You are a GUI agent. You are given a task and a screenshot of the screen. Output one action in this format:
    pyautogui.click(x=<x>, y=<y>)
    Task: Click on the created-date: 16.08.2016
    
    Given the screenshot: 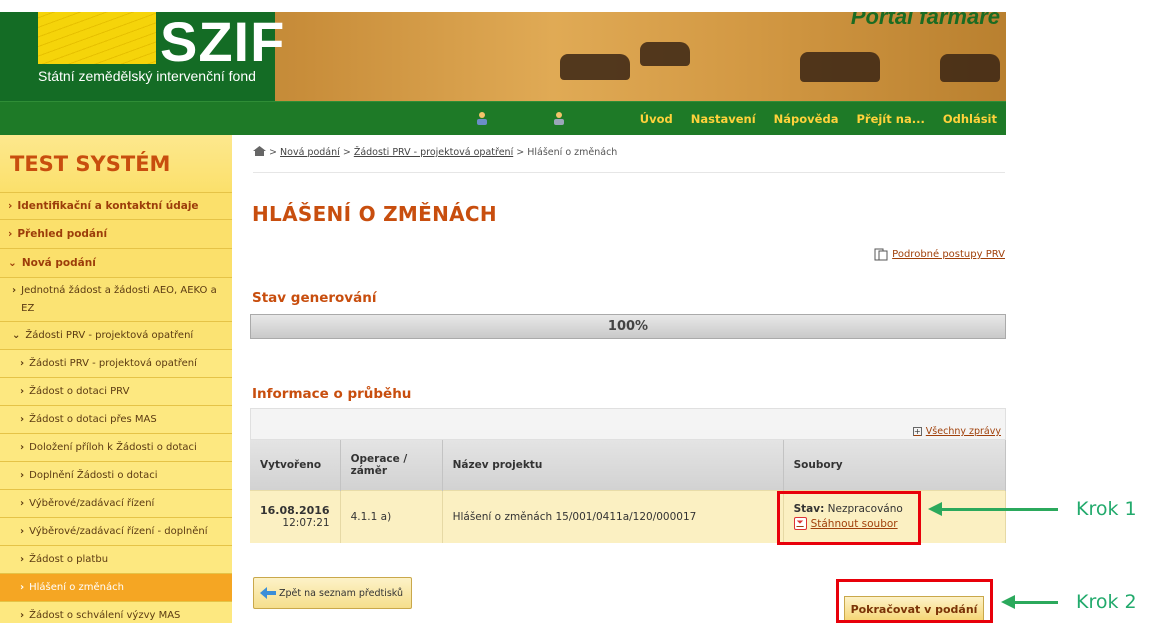 What is the action you would take?
    pyautogui.click(x=295, y=511)
    